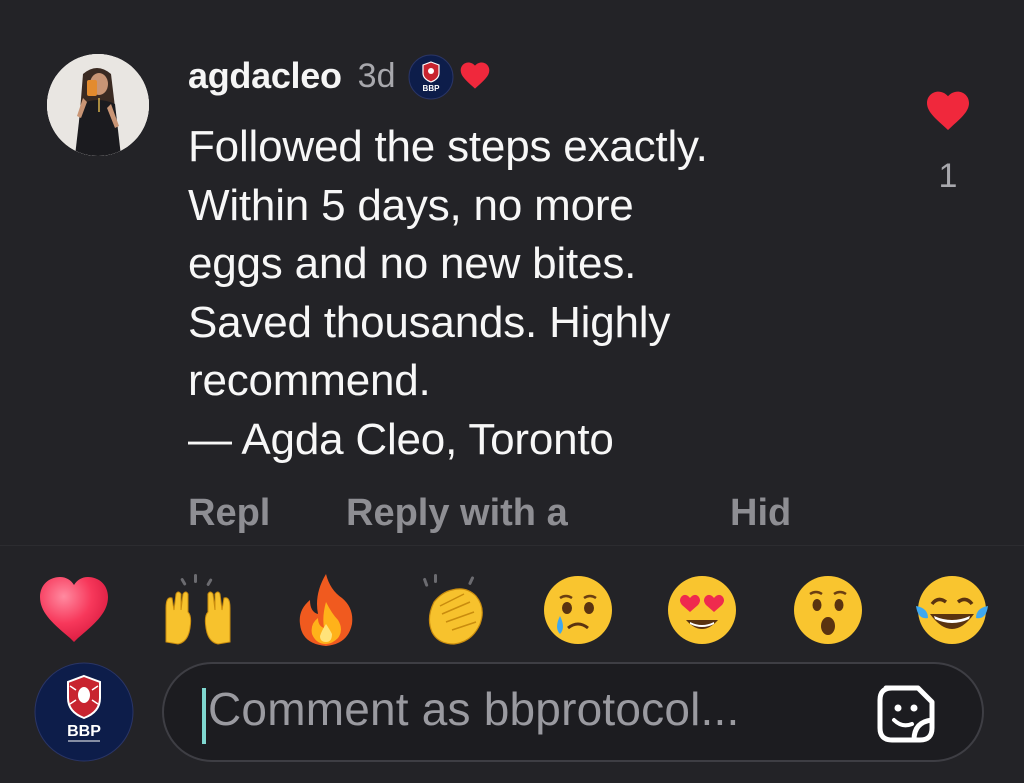 This screenshot has height=783, width=1024. I want to click on comment-header: agdacleo 3d BBP, so click(346, 76).